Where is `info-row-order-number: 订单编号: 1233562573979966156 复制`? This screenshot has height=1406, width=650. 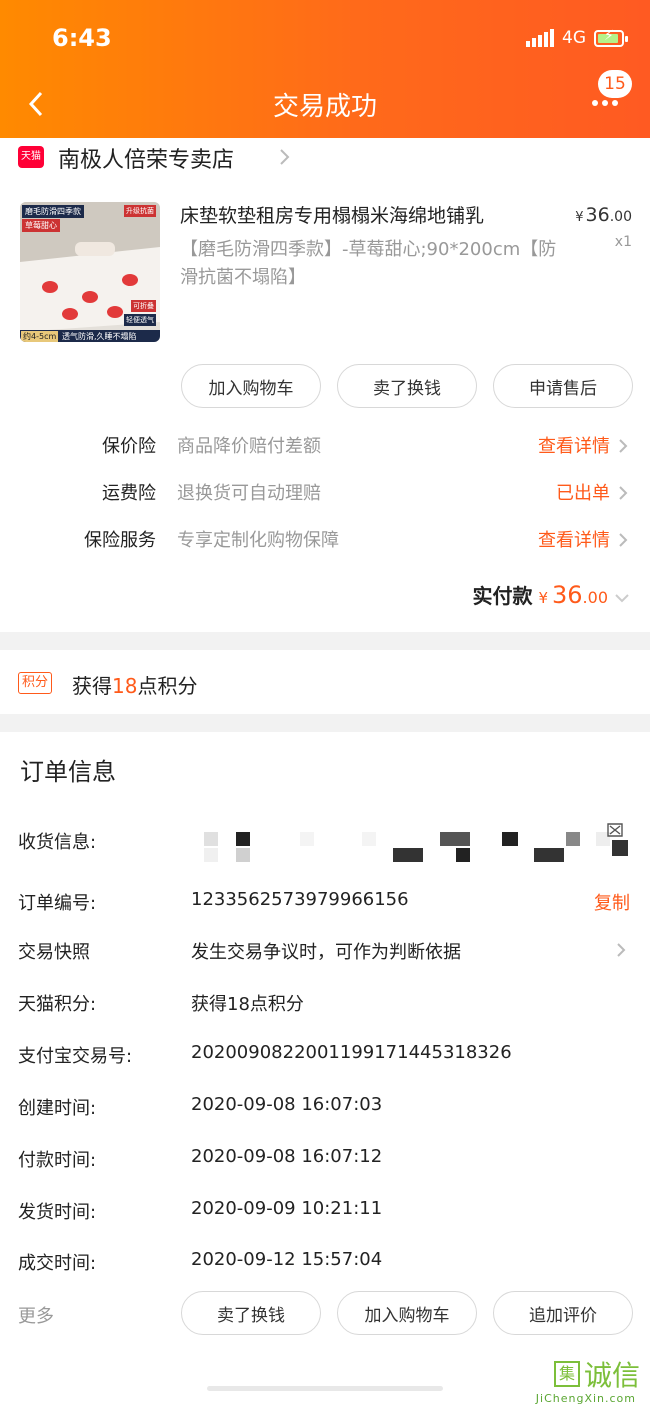
info-row-order-number: 订单编号: 1233562573979966156 复制 is located at coordinates (325, 903).